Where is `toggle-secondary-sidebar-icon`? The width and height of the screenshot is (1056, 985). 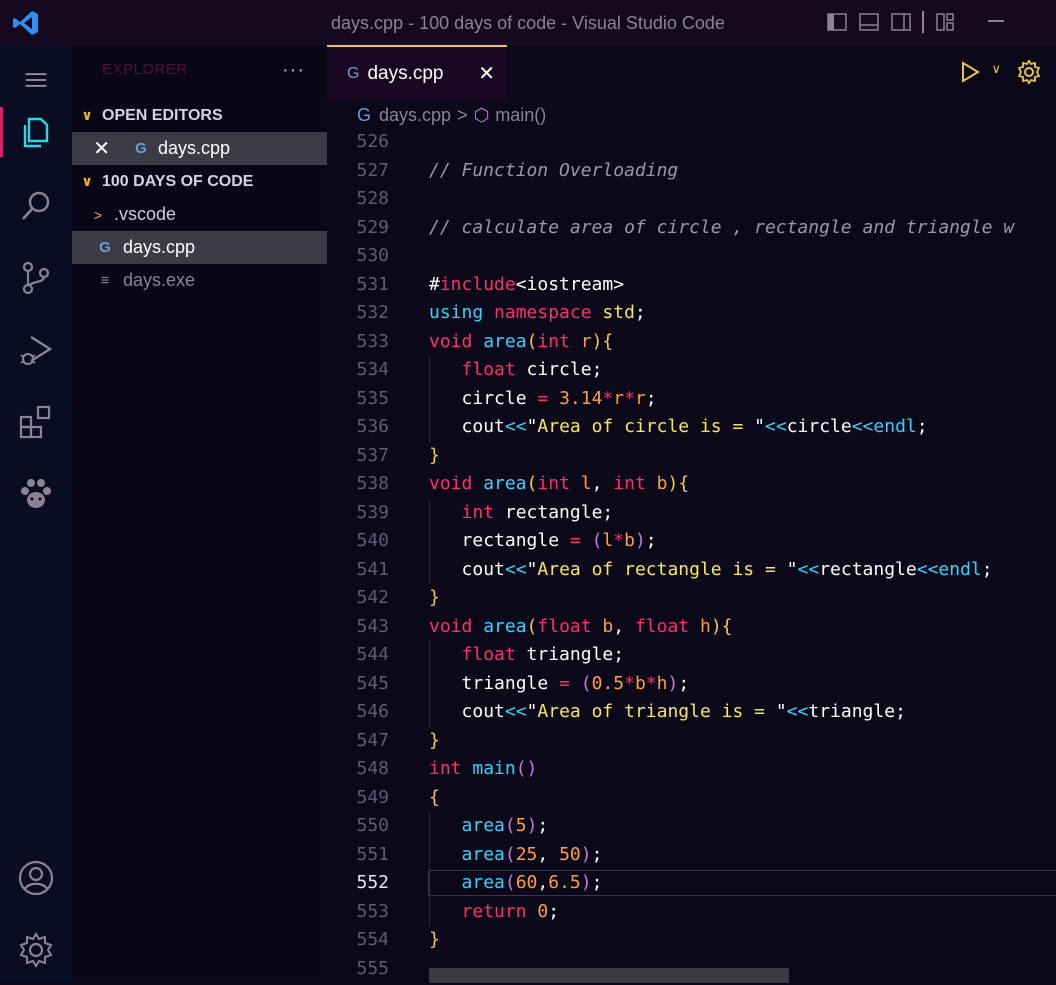
toggle-secondary-sidebar-icon is located at coordinates (901, 22).